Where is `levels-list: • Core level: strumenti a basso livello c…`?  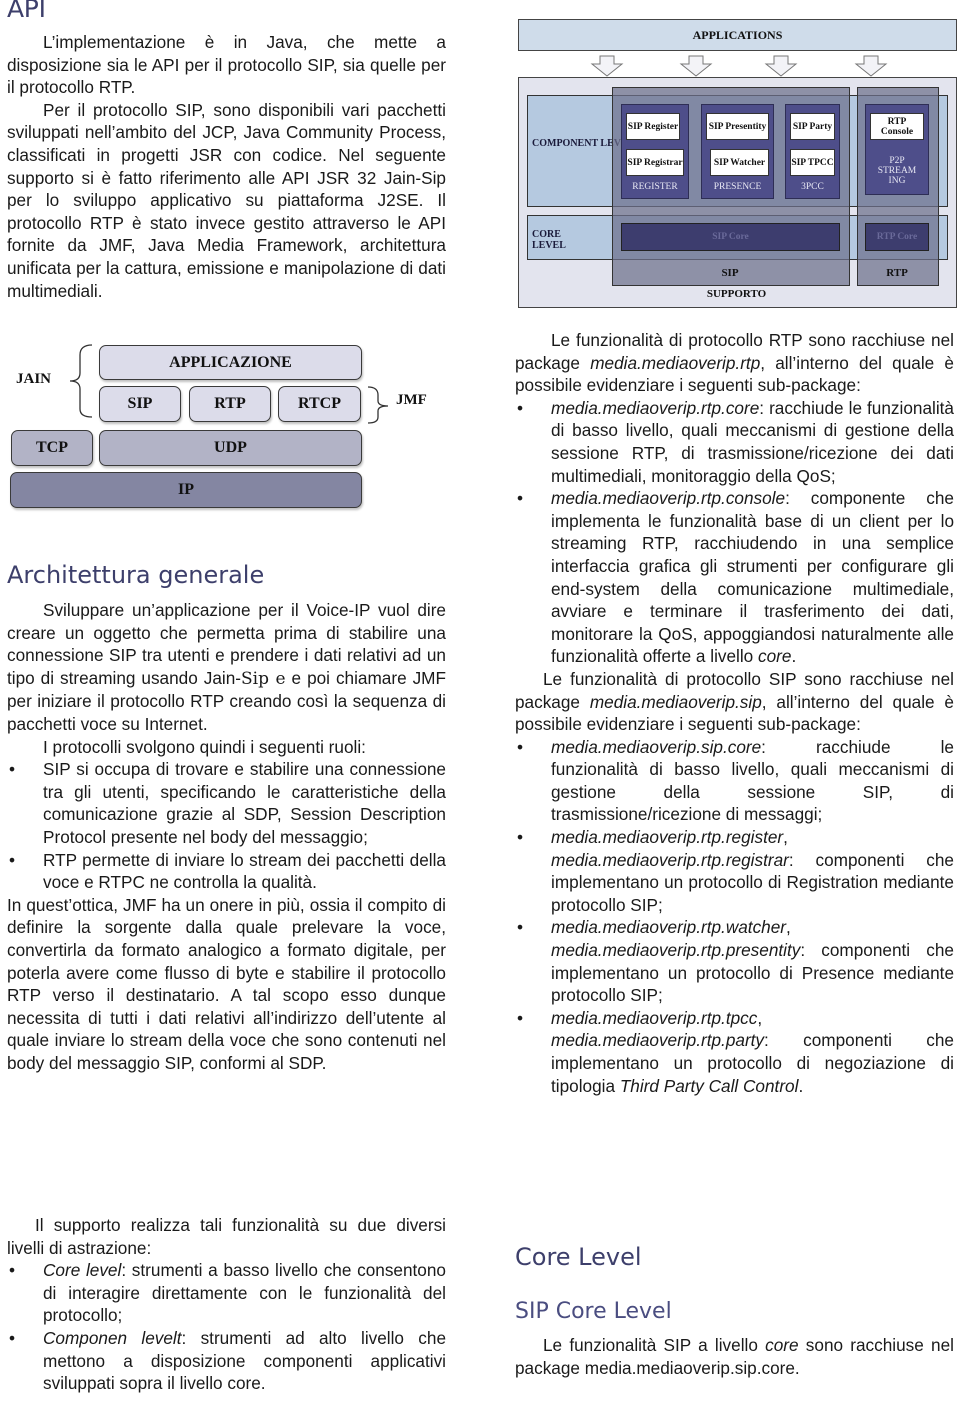 levels-list: • Core level: strumenti a basso livello c… is located at coordinates (226, 1327).